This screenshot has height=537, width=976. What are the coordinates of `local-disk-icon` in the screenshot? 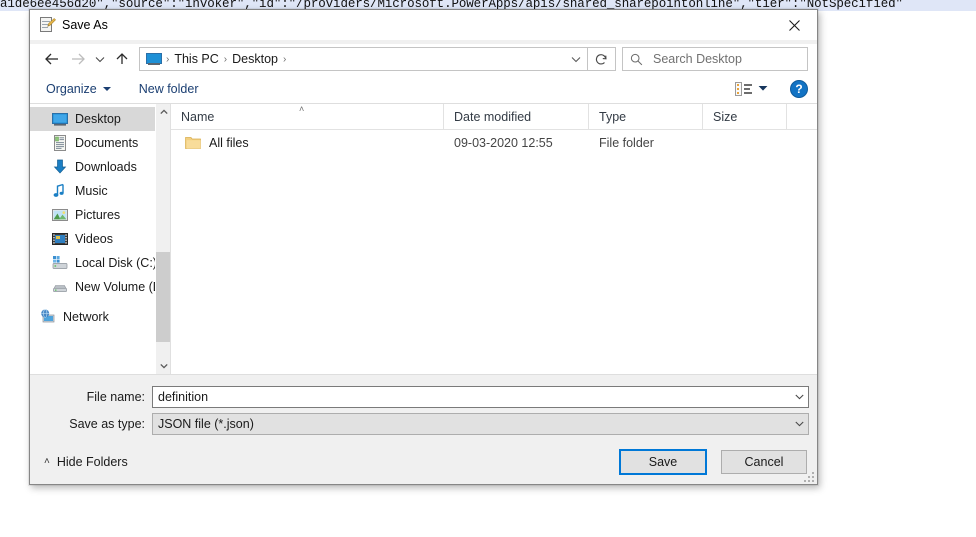 It's located at (60, 263).